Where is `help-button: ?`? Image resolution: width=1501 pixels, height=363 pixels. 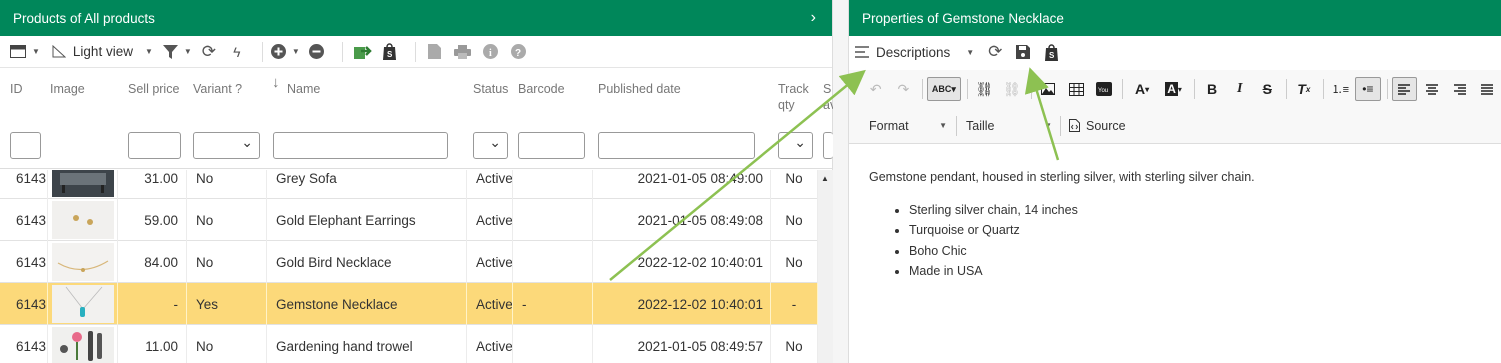
help-button: ? is located at coordinates (519, 52).